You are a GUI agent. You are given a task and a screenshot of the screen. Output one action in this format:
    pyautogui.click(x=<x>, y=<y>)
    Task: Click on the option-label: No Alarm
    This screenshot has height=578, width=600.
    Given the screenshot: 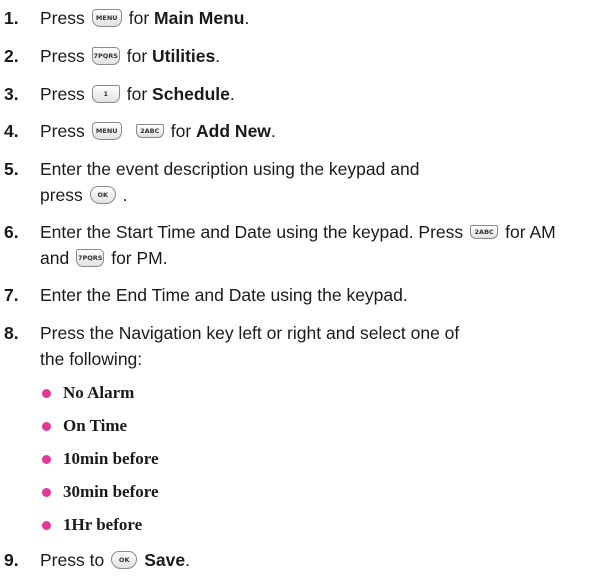 What is the action you would take?
    pyautogui.click(x=99, y=392)
    